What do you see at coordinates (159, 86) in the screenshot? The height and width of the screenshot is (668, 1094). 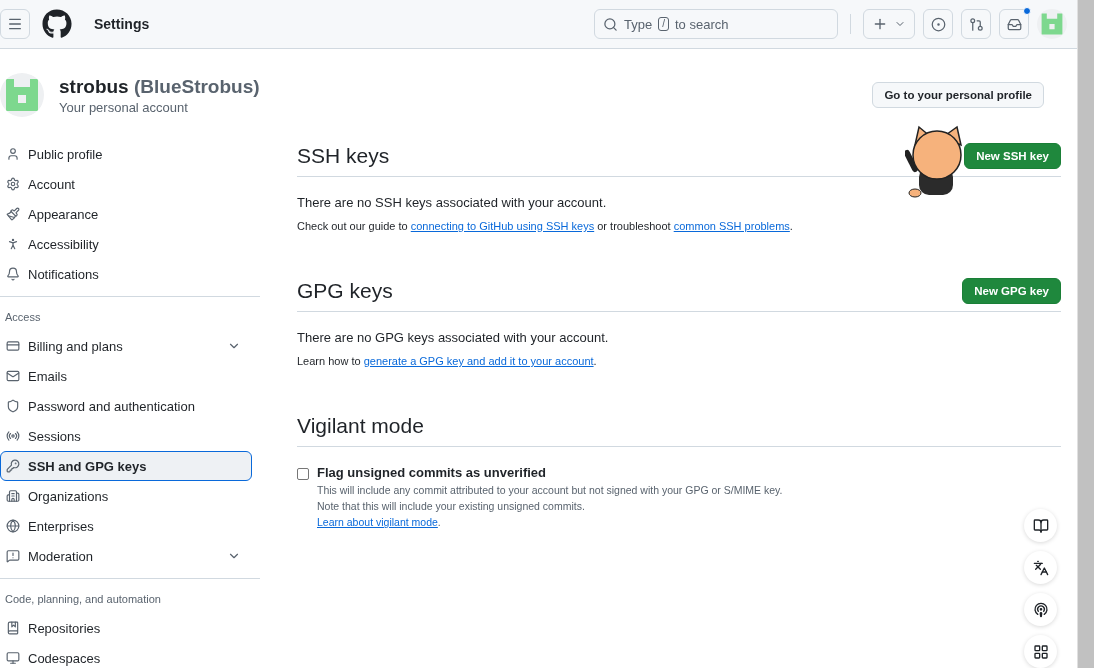 I see `profile-name: strobus (BlueStrobus)` at bounding box center [159, 86].